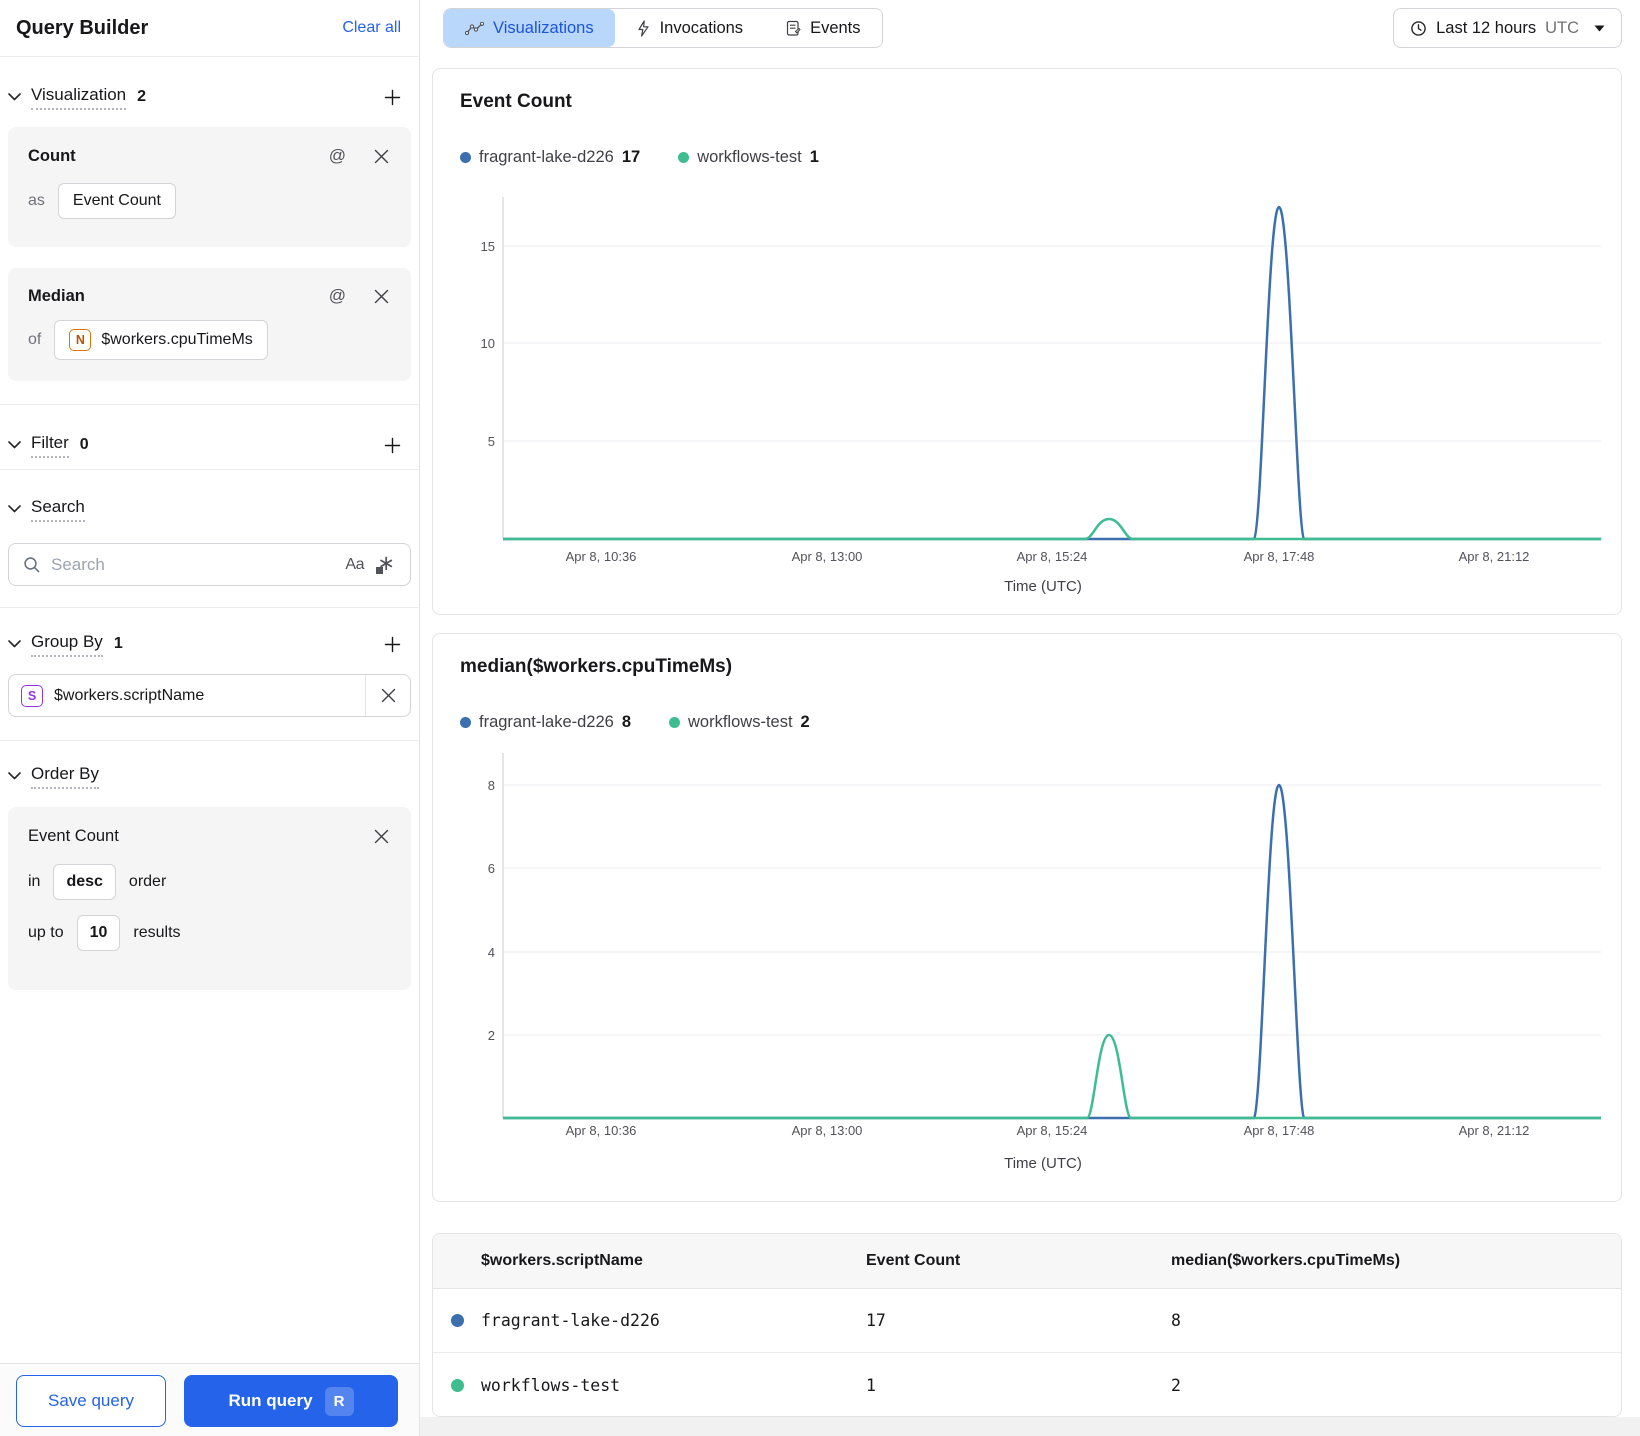  Describe the element at coordinates (339, 1401) in the screenshot. I see `keyboard-shortcut-badge: R` at that location.